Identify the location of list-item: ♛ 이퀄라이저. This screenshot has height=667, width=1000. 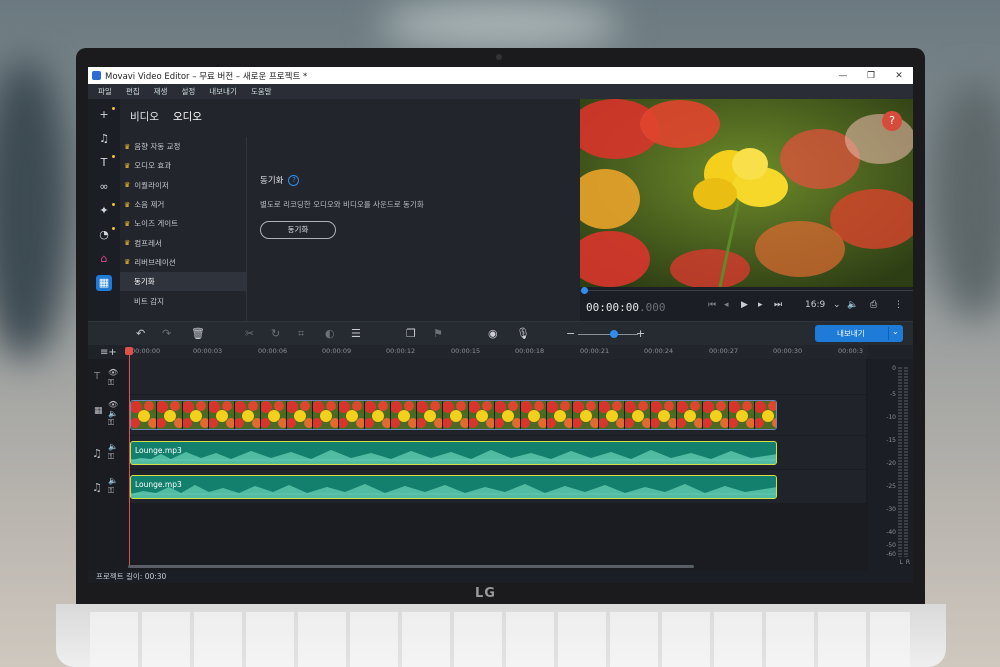
(183, 185).